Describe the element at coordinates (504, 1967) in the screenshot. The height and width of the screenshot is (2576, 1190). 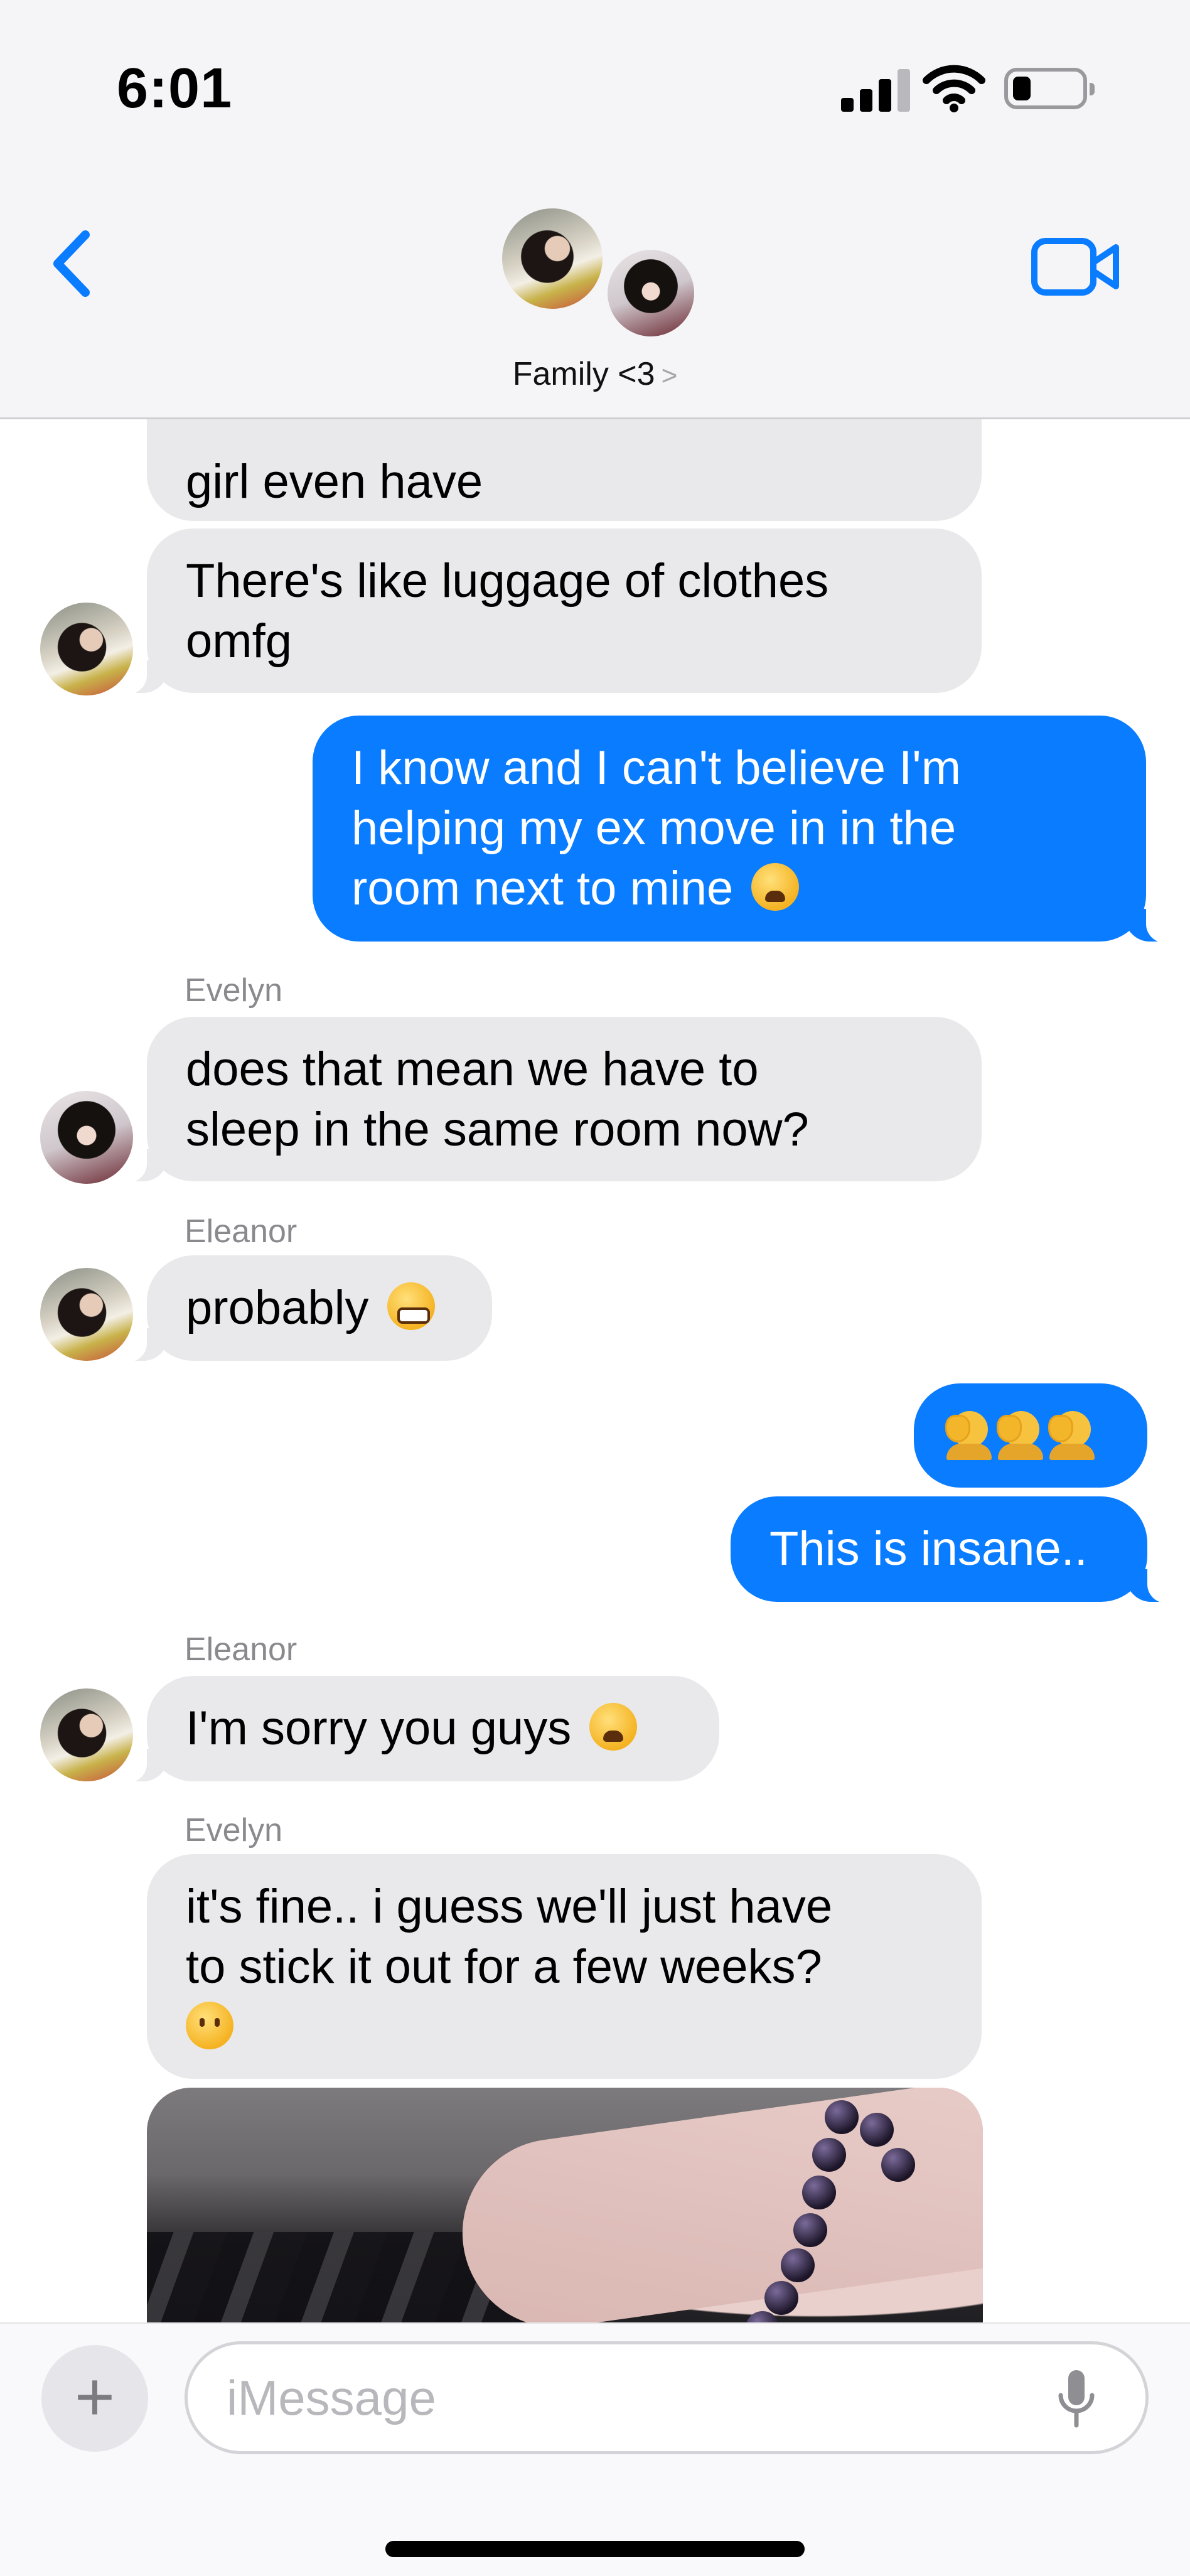
I see `message-text-line: to stick it out for a few weeks?` at that location.